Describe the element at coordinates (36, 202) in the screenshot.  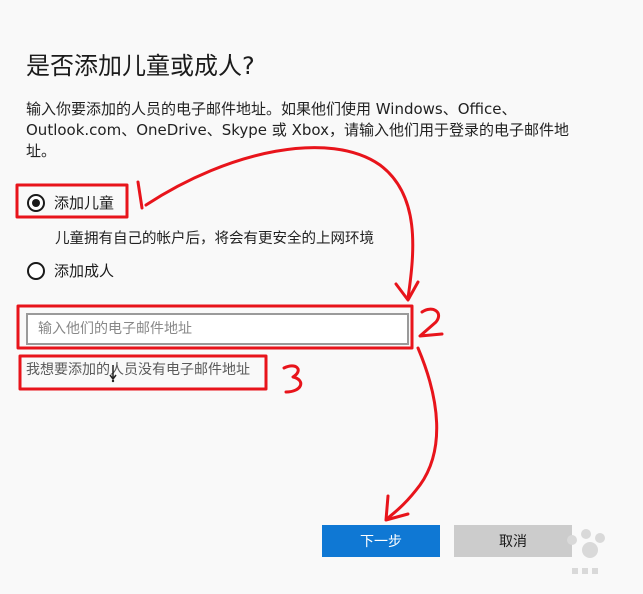
I see `add-child-radio` at that location.